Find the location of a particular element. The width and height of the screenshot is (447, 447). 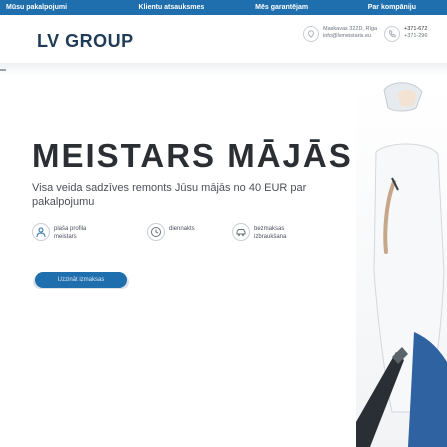

feature-item: plaša profila meistars is located at coordinates (59, 232).